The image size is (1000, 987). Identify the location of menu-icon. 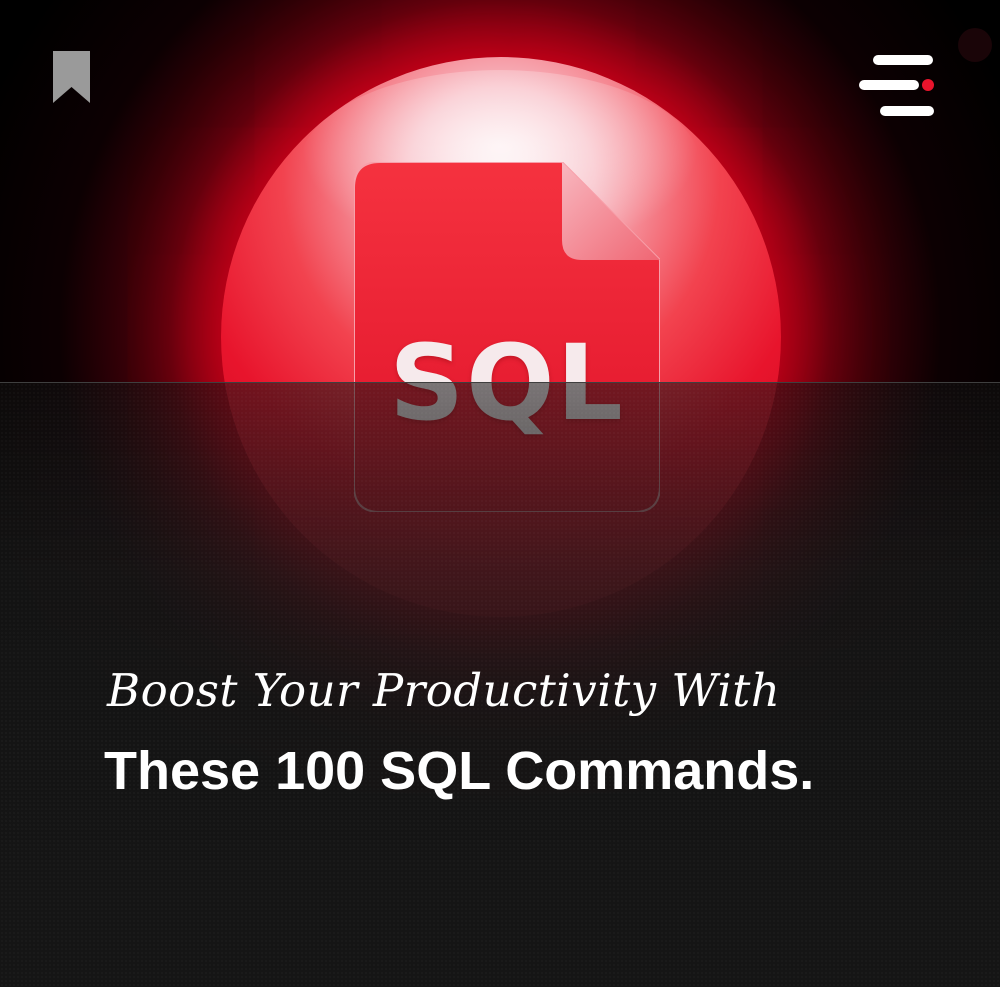
(897, 86).